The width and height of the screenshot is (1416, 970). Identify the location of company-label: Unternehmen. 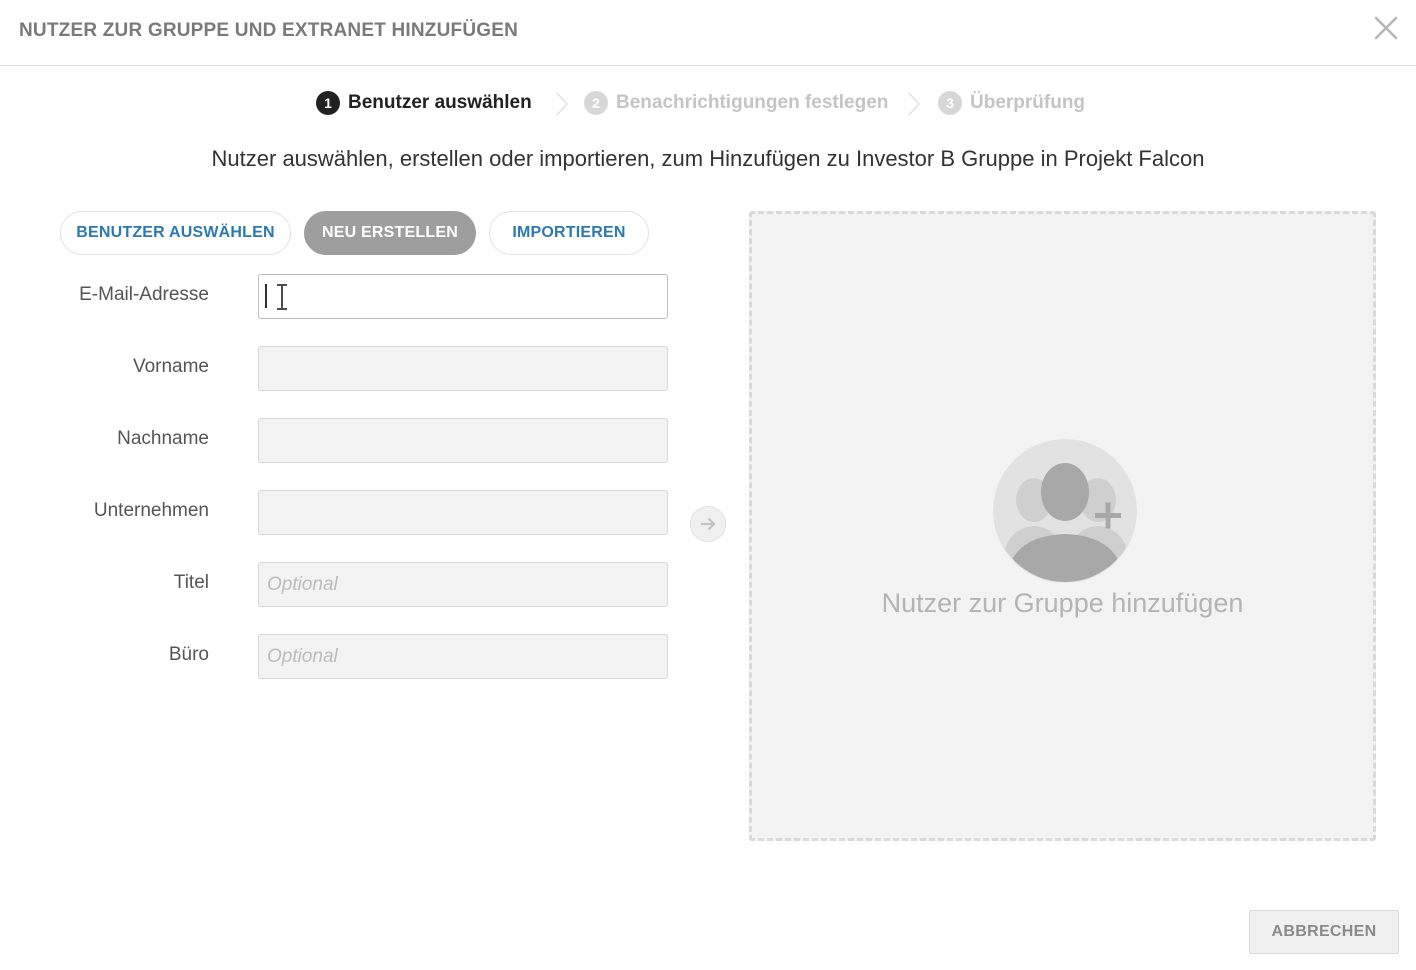
(151, 510).